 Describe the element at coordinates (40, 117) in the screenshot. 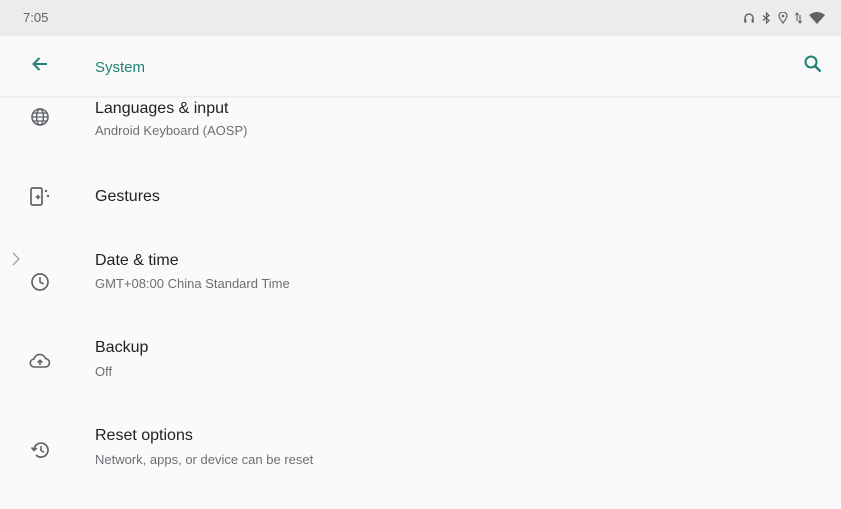

I see `globe-icon` at that location.